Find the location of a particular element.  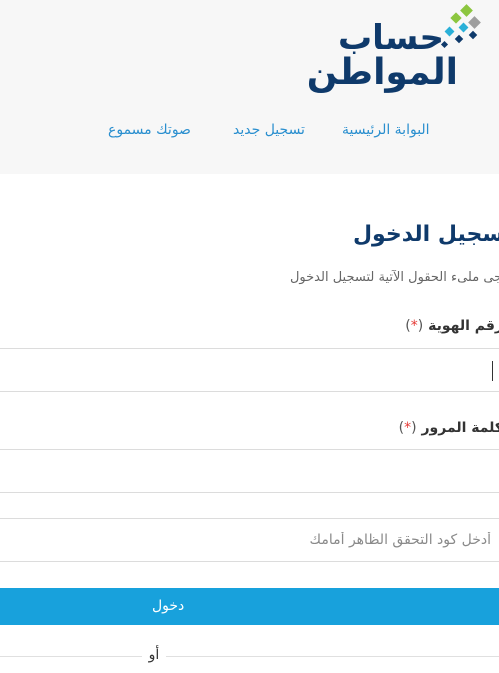

logo-text-line2: المواطن is located at coordinates (382, 72).